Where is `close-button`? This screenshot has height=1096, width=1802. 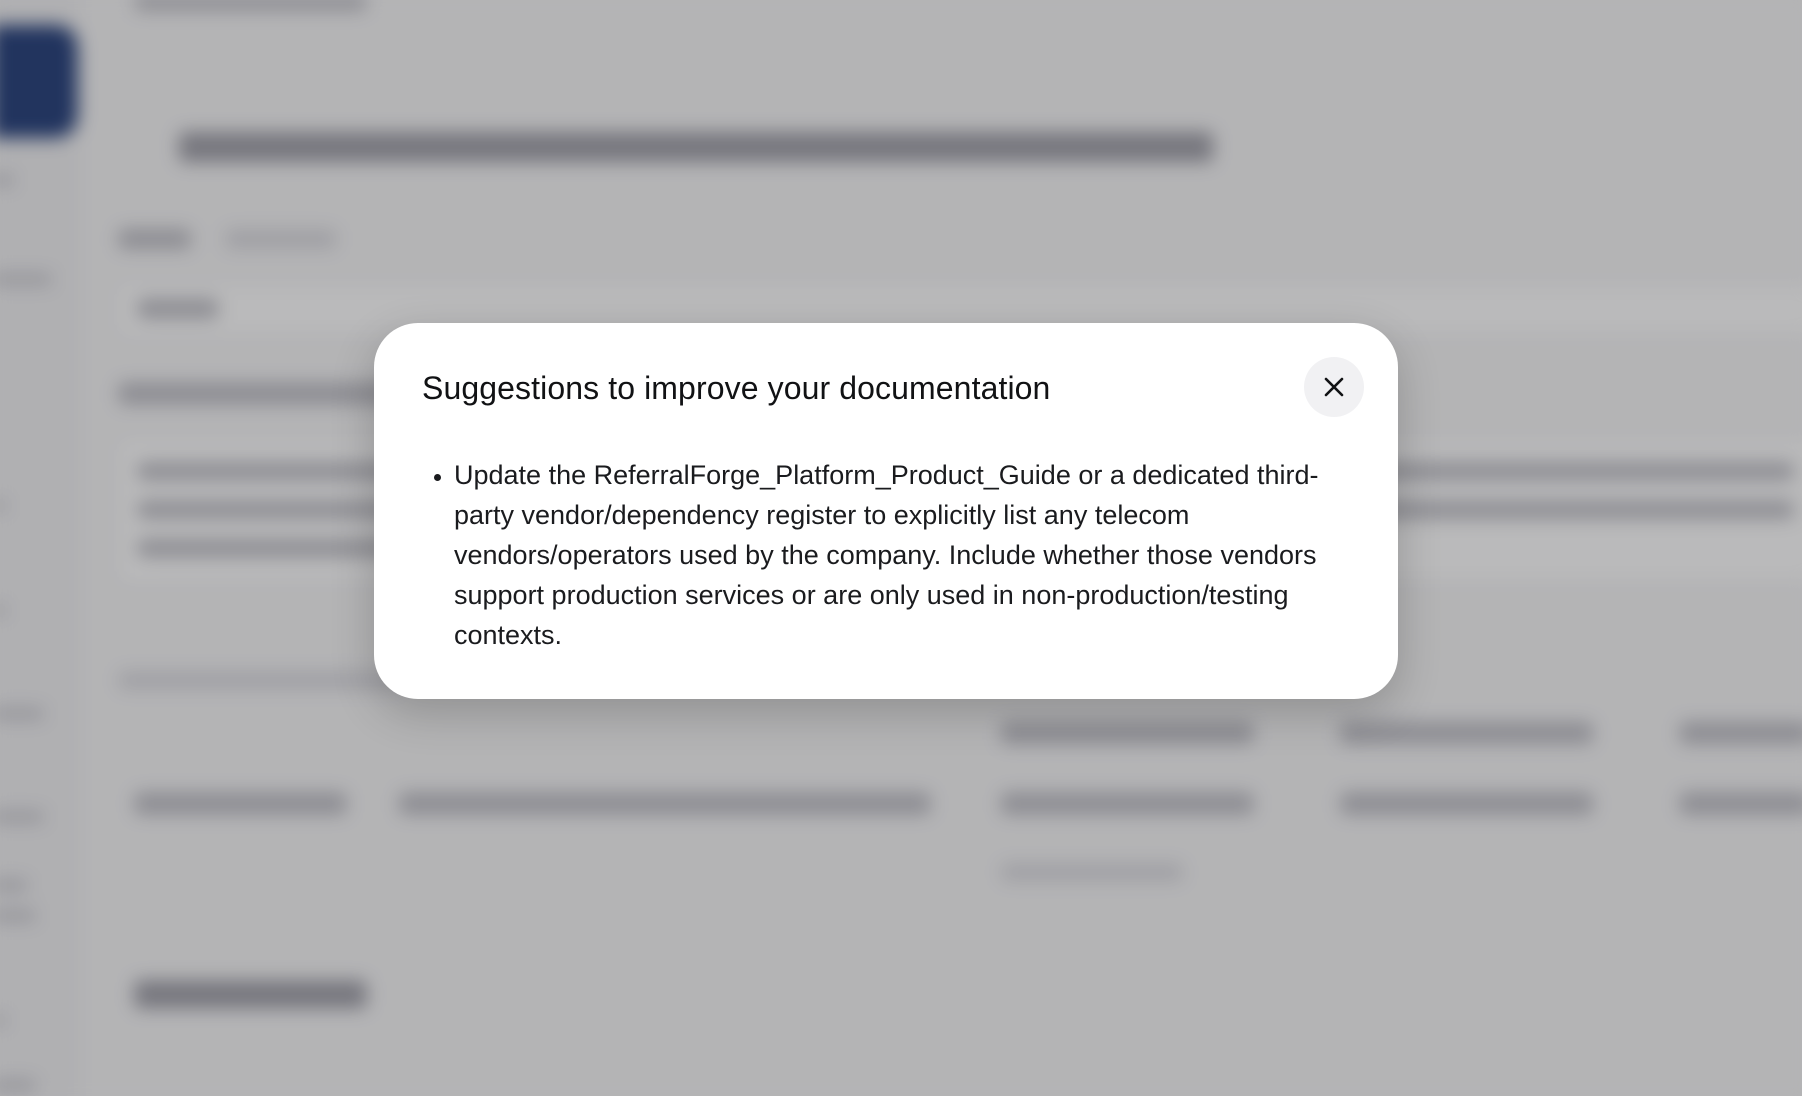
close-button is located at coordinates (1334, 387).